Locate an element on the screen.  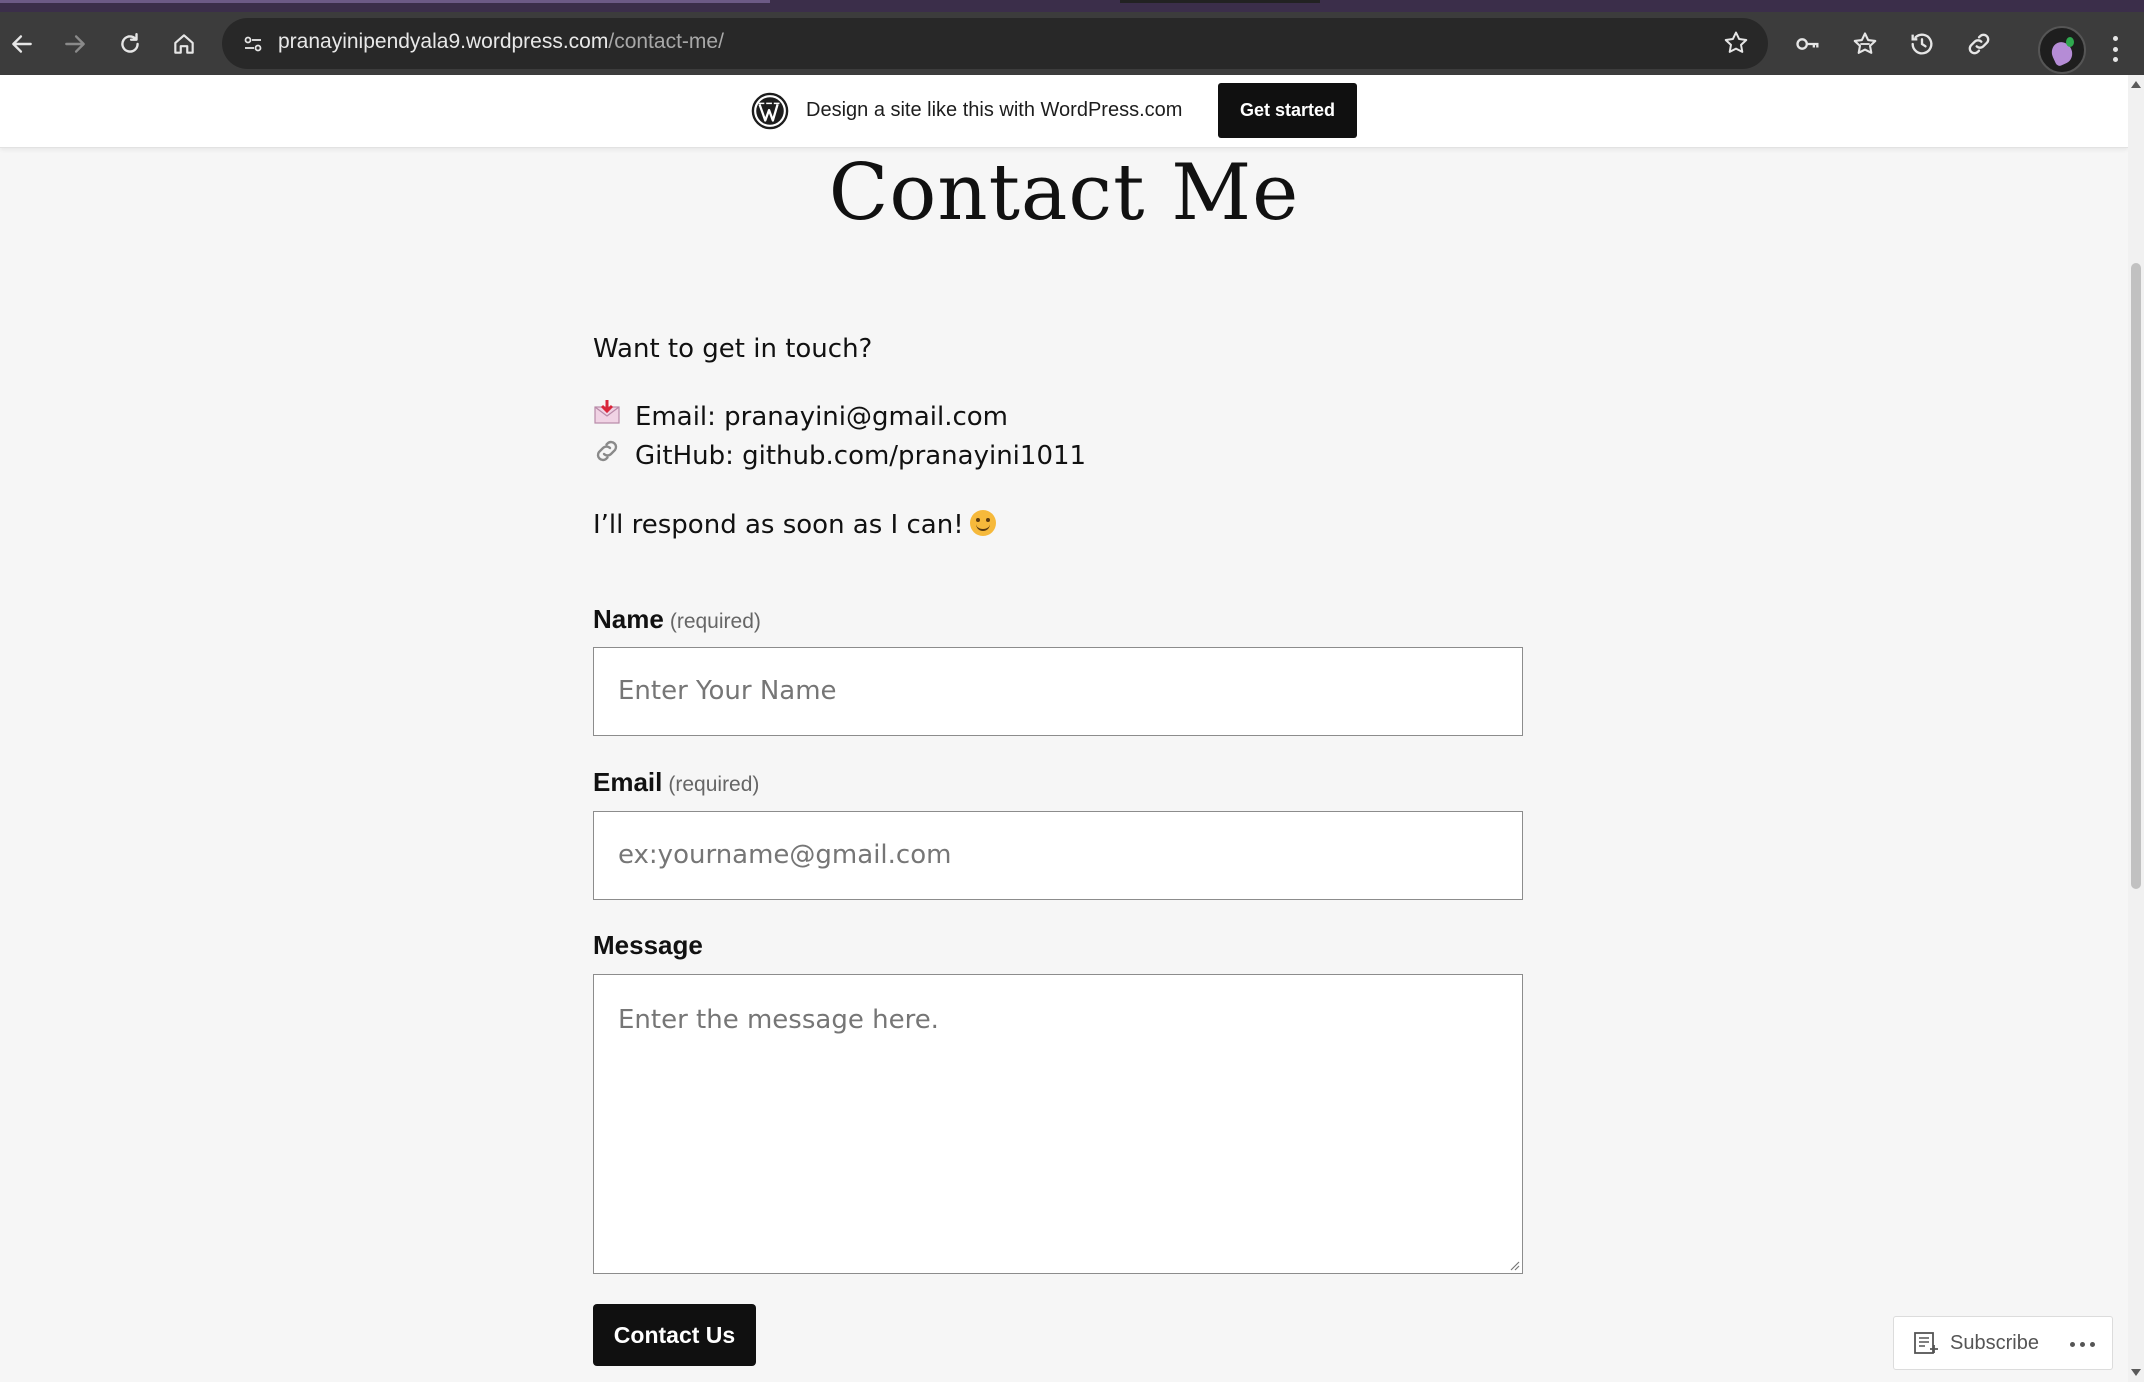
bookmark-star-icon is located at coordinates (1736, 42).